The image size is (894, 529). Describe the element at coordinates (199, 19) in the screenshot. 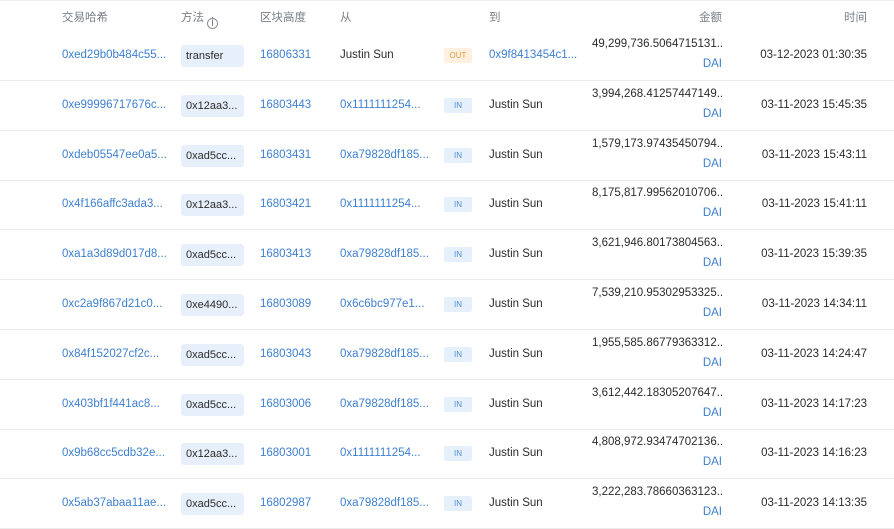

I see `column-header-method: 方法 i` at that location.